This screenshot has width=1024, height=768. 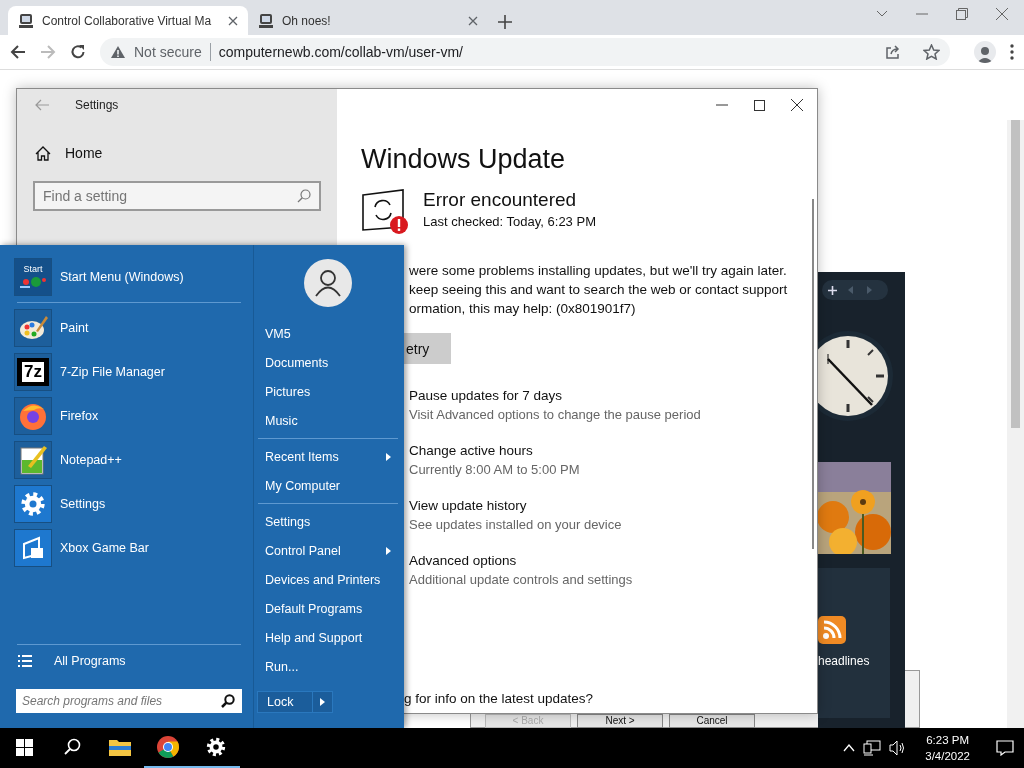 I want to click on menu-link: Default Programs, so click(x=328, y=608).